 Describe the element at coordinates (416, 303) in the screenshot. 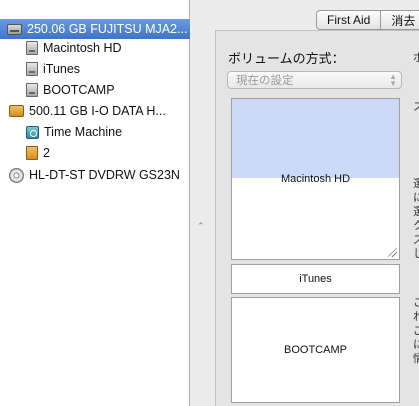

I see `clipped-info-text: こ` at that location.